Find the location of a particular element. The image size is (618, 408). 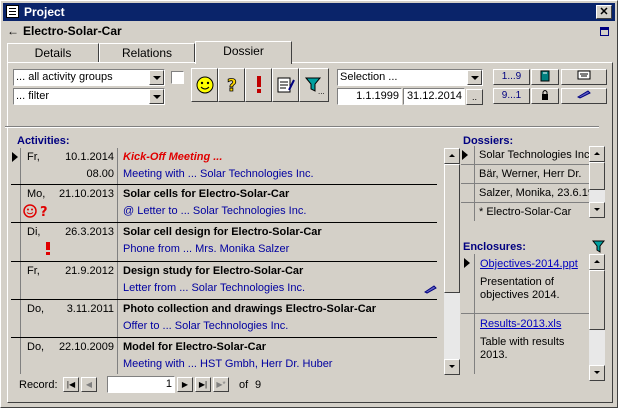

date-picker-button: .. is located at coordinates (474, 97).